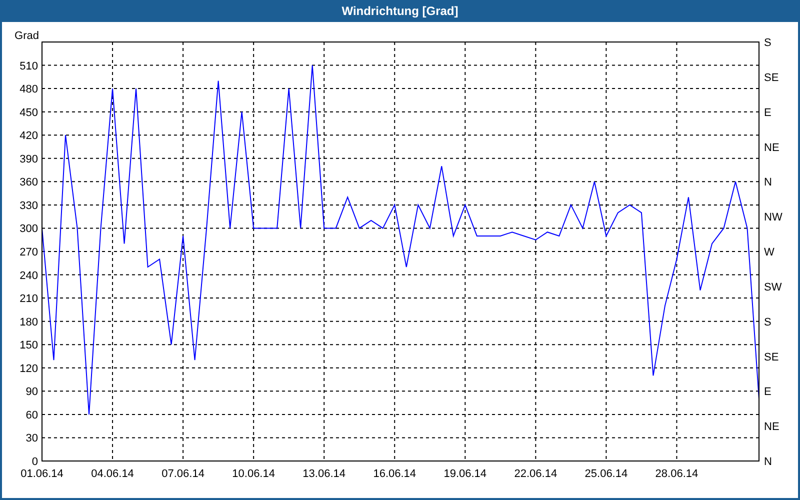 The image size is (800, 500). I want to click on x-tick-label: 16.06.14, so click(394, 474).